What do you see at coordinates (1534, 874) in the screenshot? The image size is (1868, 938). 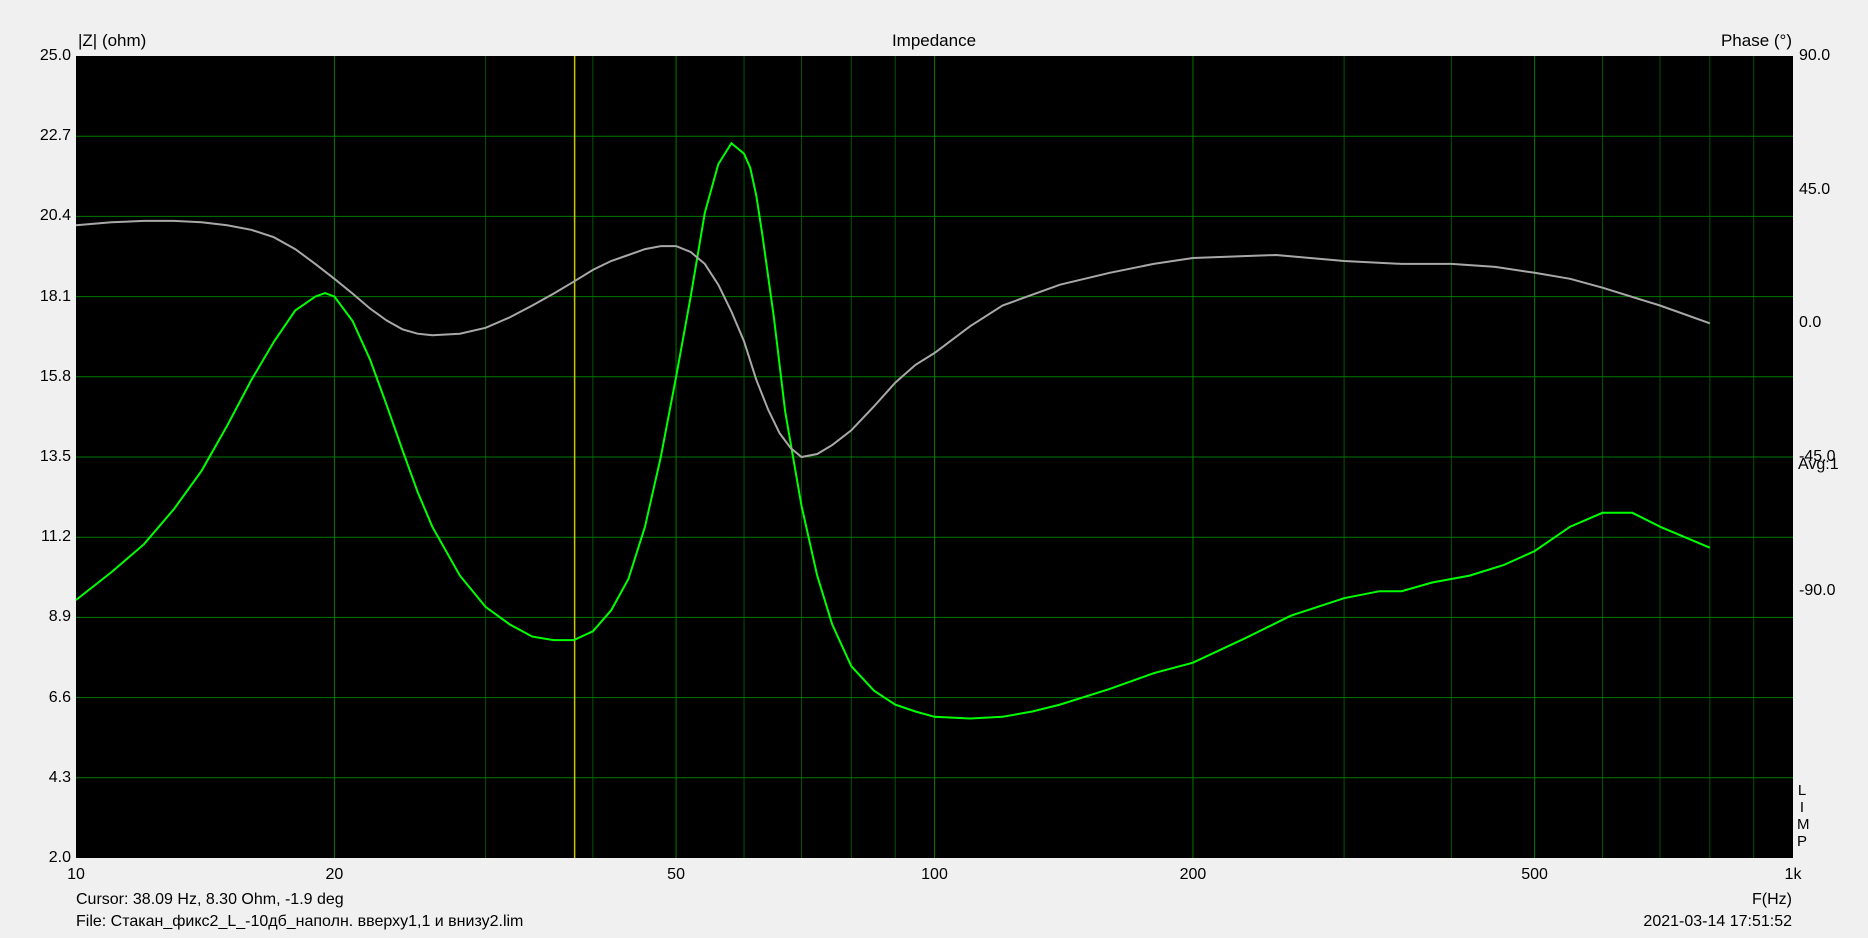 I see `x-tick-label: 500` at bounding box center [1534, 874].